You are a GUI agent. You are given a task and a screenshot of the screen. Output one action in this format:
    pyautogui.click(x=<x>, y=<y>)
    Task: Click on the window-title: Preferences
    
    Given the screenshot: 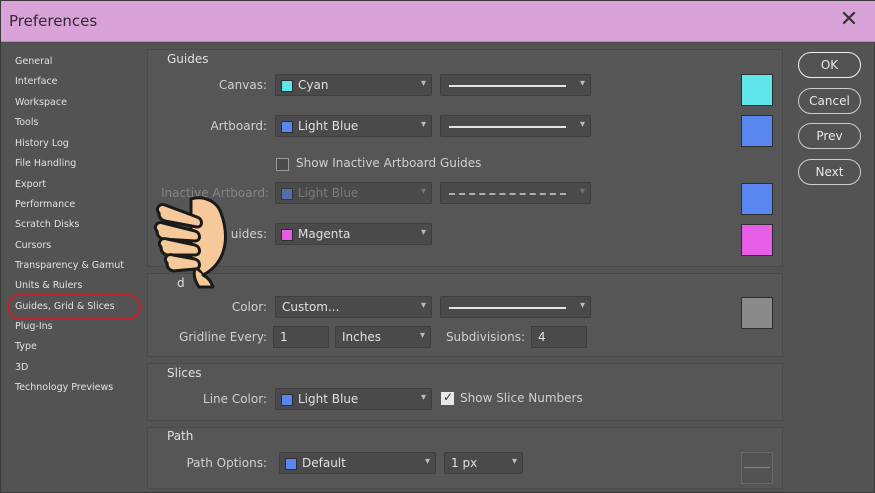 What is the action you would take?
    pyautogui.click(x=53, y=21)
    